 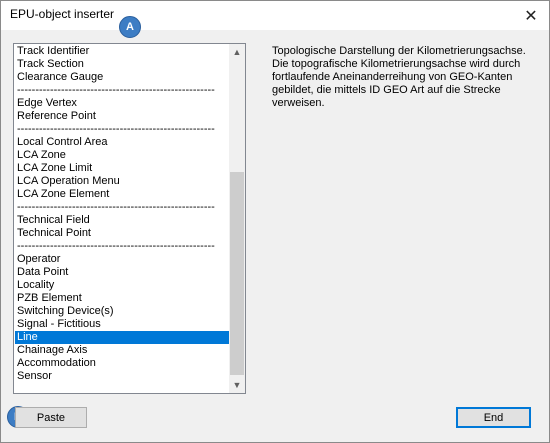 I want to click on list-item: Chainage Axis, so click(x=122, y=350).